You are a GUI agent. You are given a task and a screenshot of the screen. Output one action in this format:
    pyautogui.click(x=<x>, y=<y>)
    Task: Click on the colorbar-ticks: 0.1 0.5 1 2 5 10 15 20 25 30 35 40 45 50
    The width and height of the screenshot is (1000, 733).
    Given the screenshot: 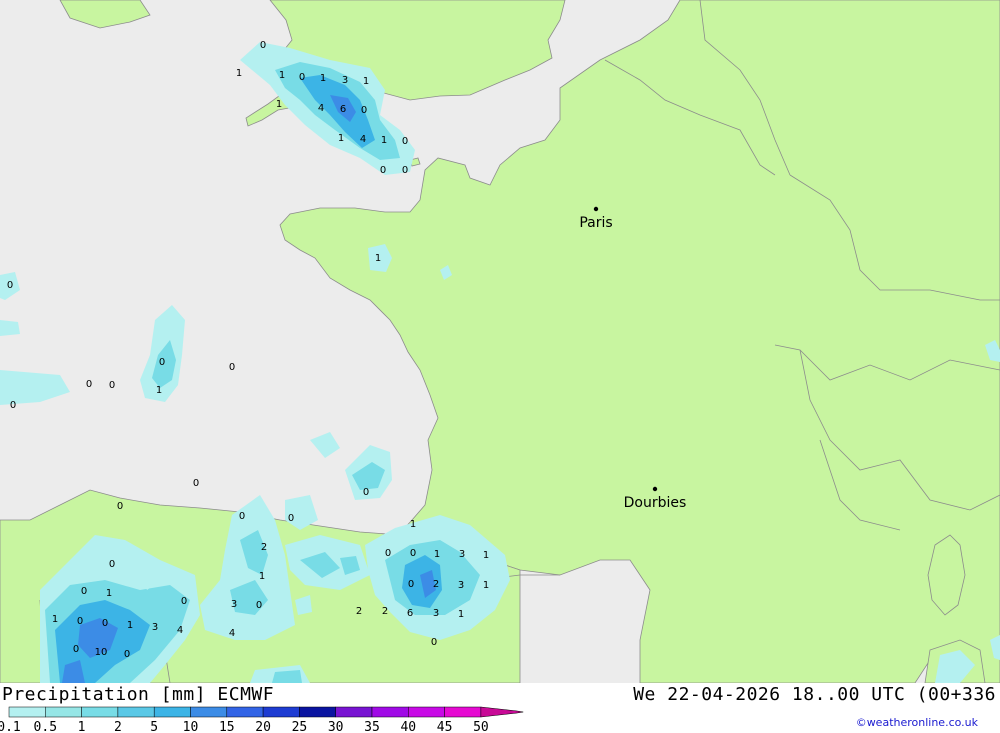 What is the action you would take?
    pyautogui.click(x=244, y=726)
    